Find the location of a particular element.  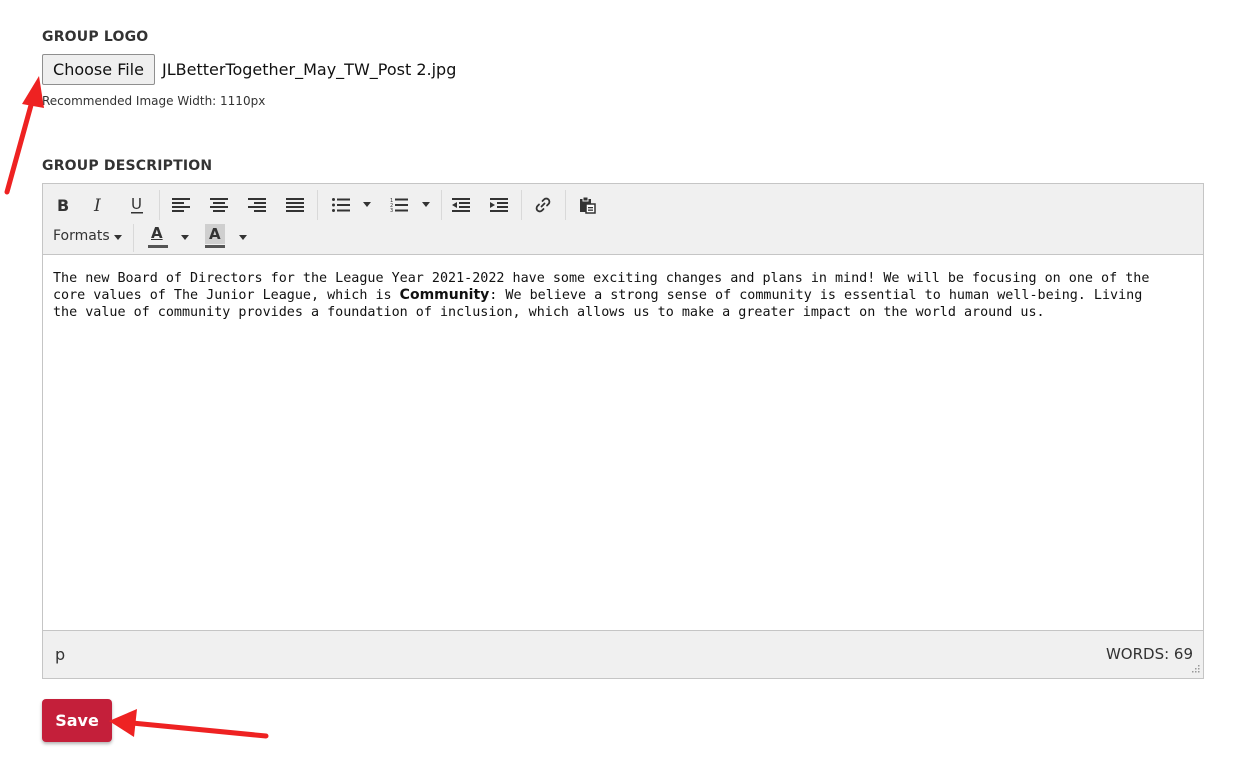

group-description-label: GROUP DESCRIPTION is located at coordinates (127, 166).